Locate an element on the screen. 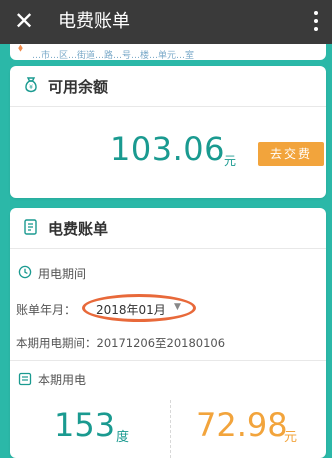  usage-unit: 度 is located at coordinates (123, 437).